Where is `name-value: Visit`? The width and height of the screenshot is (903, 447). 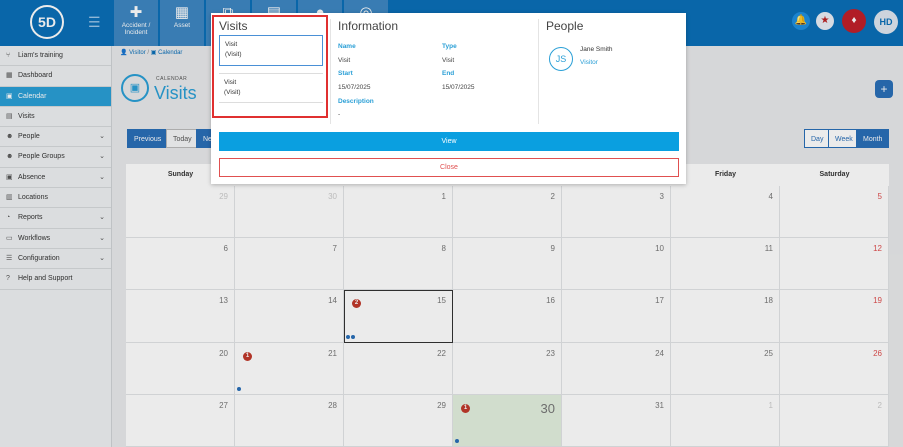
name-value: Visit is located at coordinates (344, 60).